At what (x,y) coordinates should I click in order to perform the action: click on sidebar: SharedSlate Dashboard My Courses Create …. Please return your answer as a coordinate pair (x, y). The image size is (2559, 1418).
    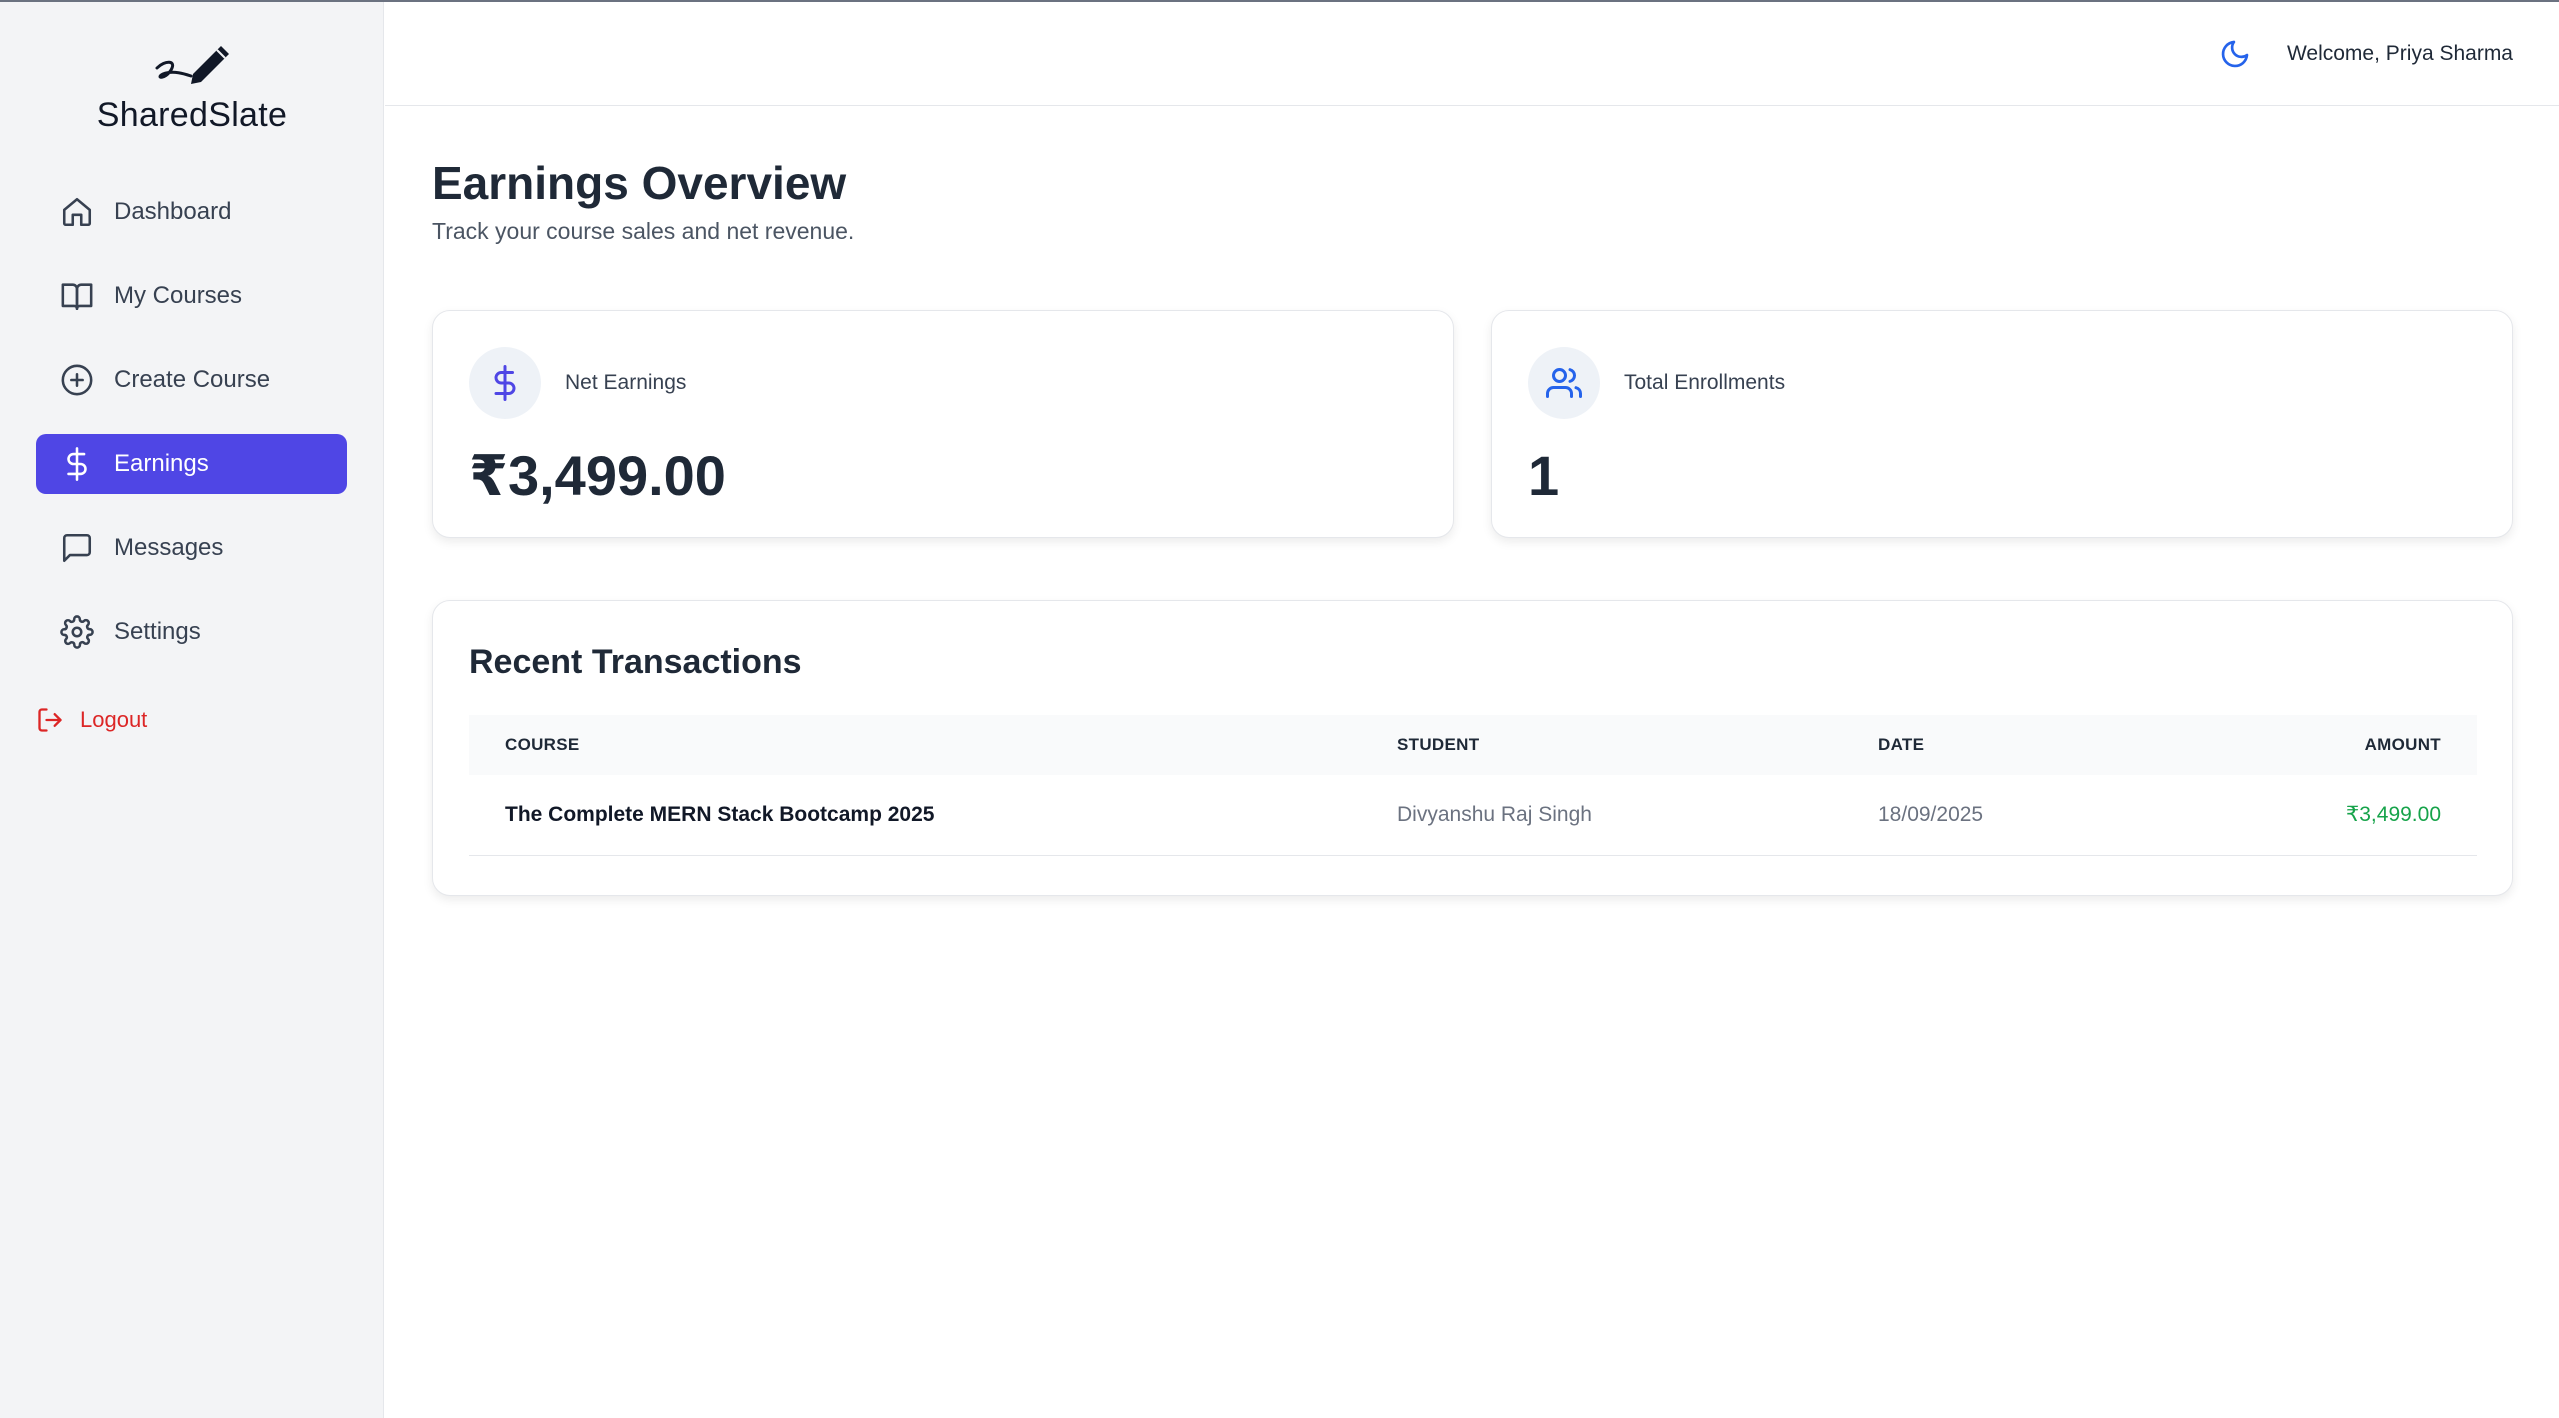
    Looking at the image, I should click on (192, 710).